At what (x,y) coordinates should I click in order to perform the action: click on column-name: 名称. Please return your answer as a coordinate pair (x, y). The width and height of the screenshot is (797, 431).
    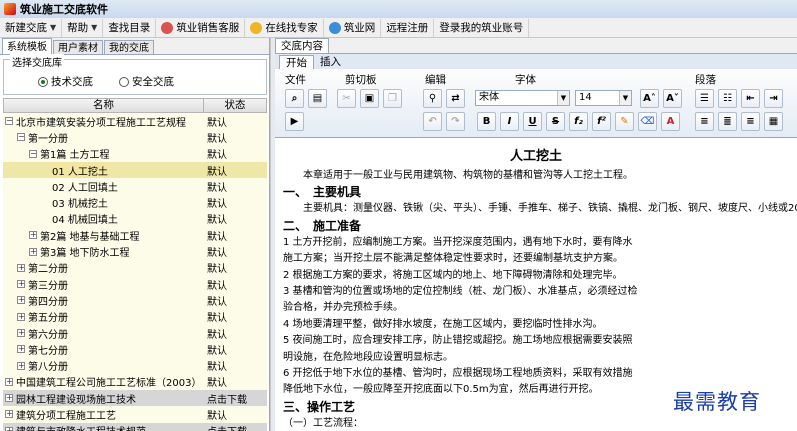
    Looking at the image, I should click on (104, 105).